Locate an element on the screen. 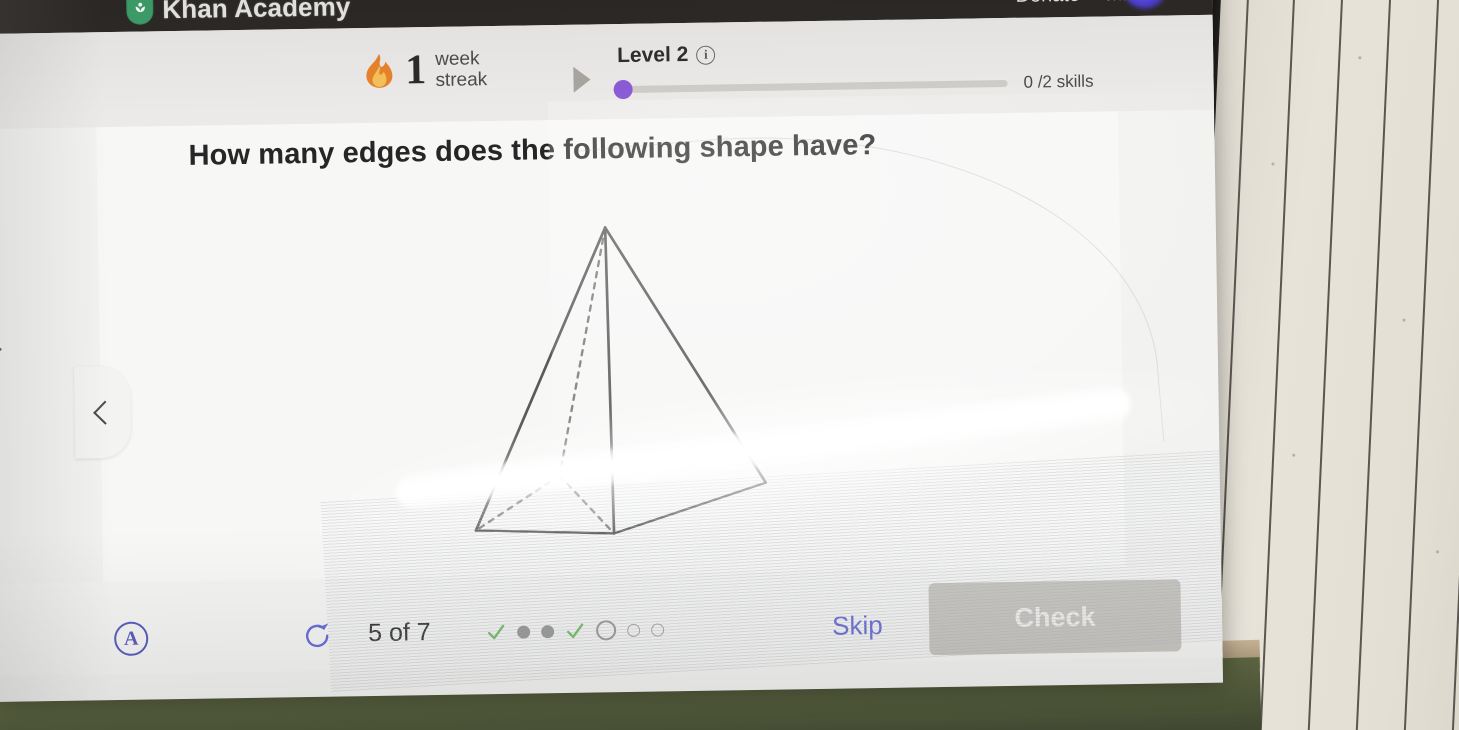 Image resolution: width=1459 pixels, height=730 pixels. streak-label-line2: streak is located at coordinates (461, 80).